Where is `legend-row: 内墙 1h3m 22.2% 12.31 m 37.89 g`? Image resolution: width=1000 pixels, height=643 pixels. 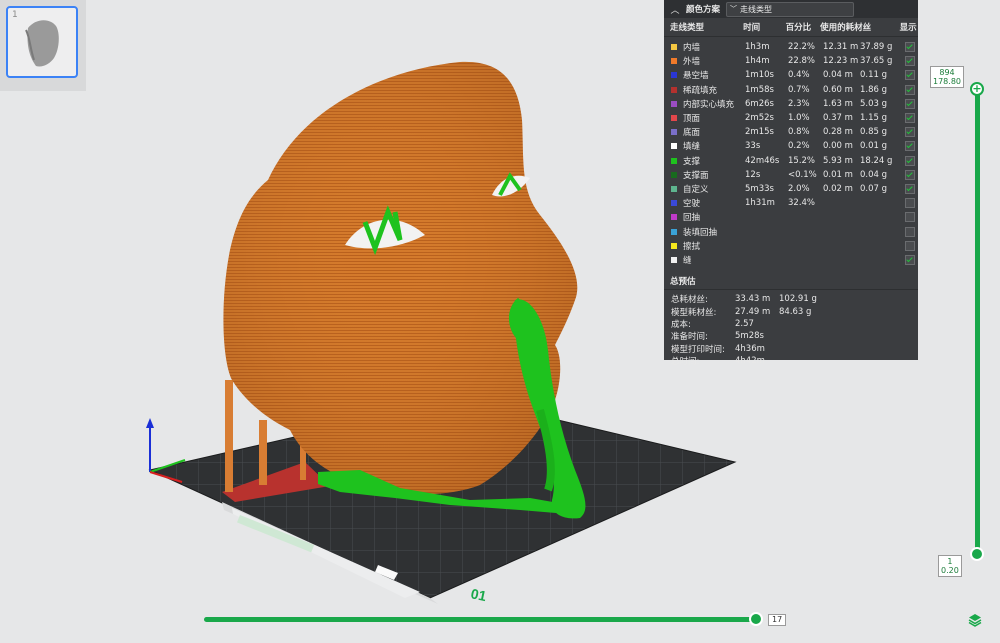 legend-row: 内墙 1h3m 22.2% 12.31 m 37.89 g is located at coordinates (791, 47).